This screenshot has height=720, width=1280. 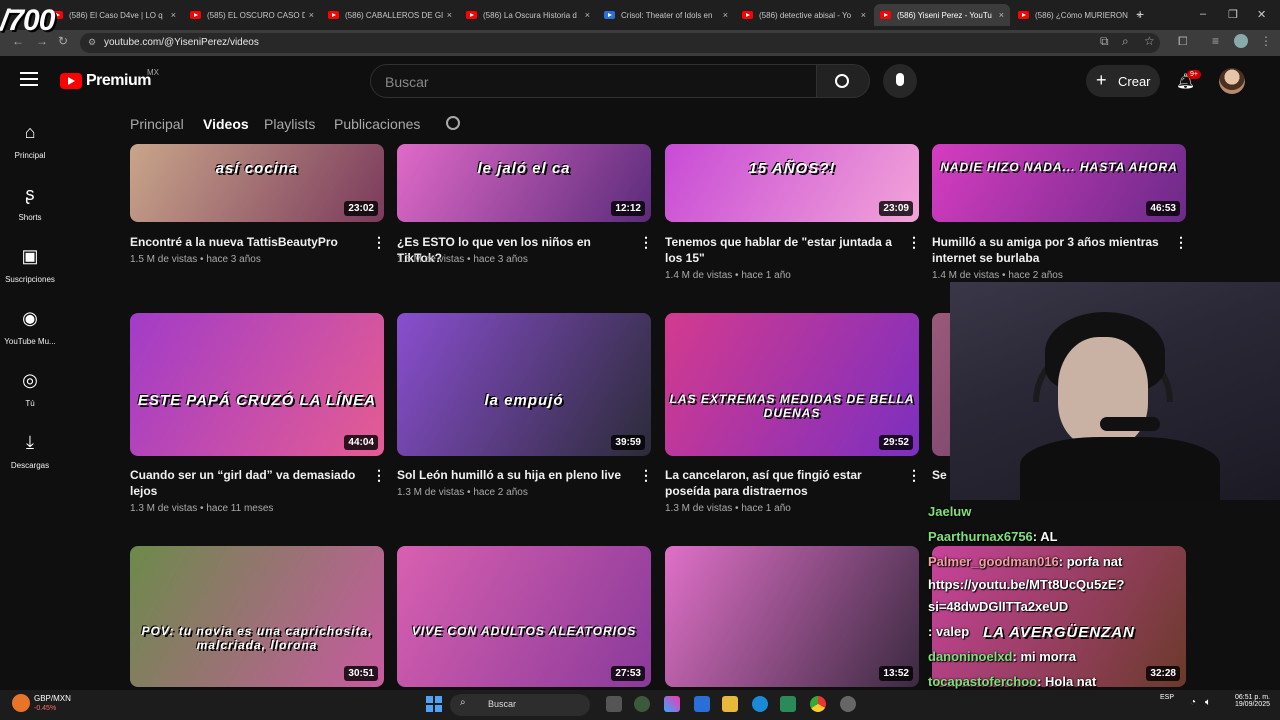 What do you see at coordinates (30, 389) in the screenshot?
I see `sidebar-item-you: ◎ Tú` at bounding box center [30, 389].